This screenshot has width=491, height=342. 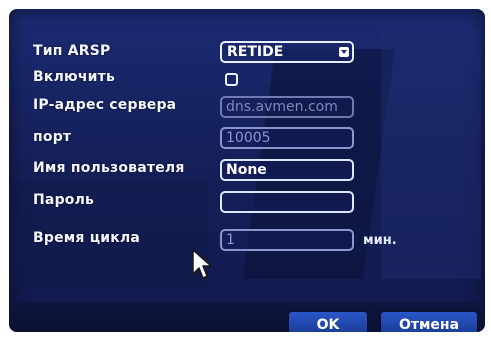 I want to click on mouse-pointer-icon, so click(x=203, y=266).